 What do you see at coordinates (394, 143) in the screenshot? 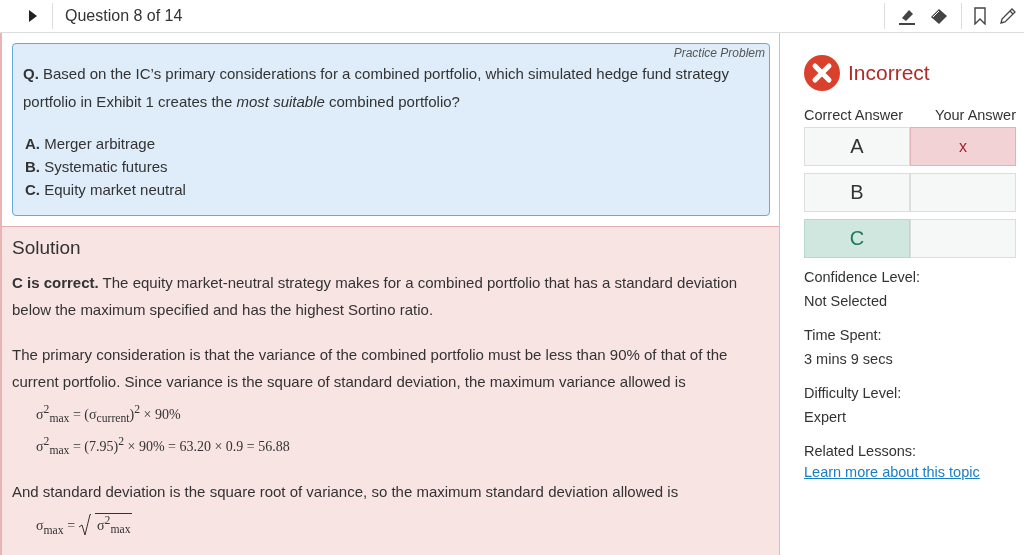
I see `answer-option: A. Merger arbitrage` at bounding box center [394, 143].